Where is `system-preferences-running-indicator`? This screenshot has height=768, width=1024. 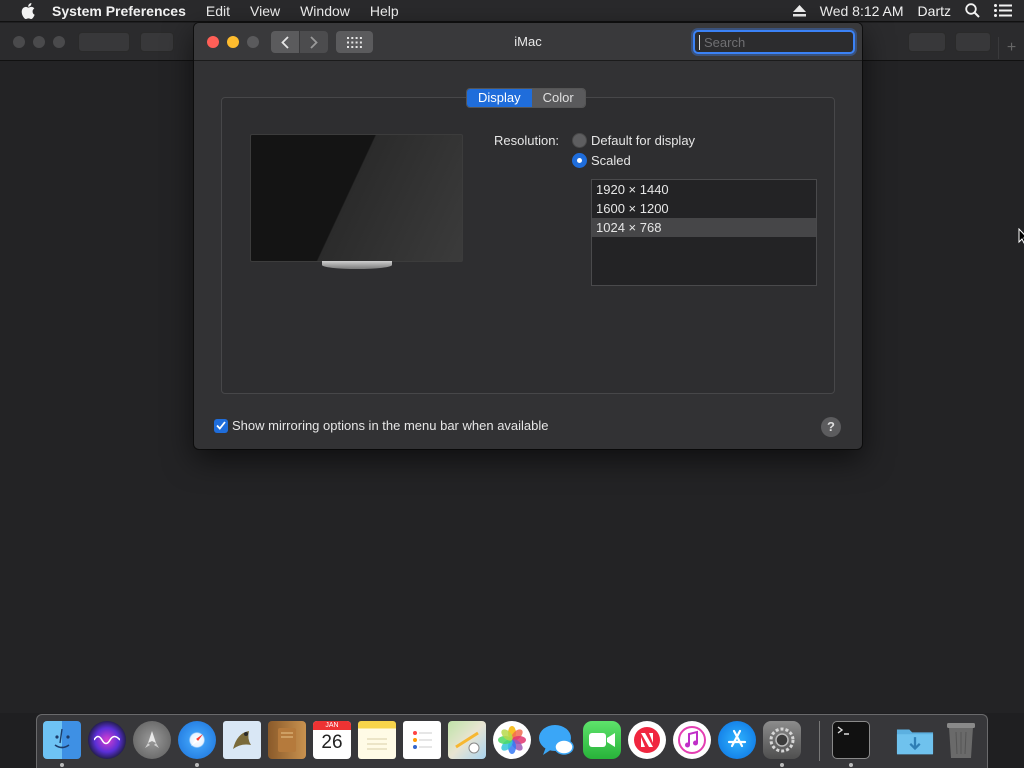 system-preferences-running-indicator is located at coordinates (782, 765).